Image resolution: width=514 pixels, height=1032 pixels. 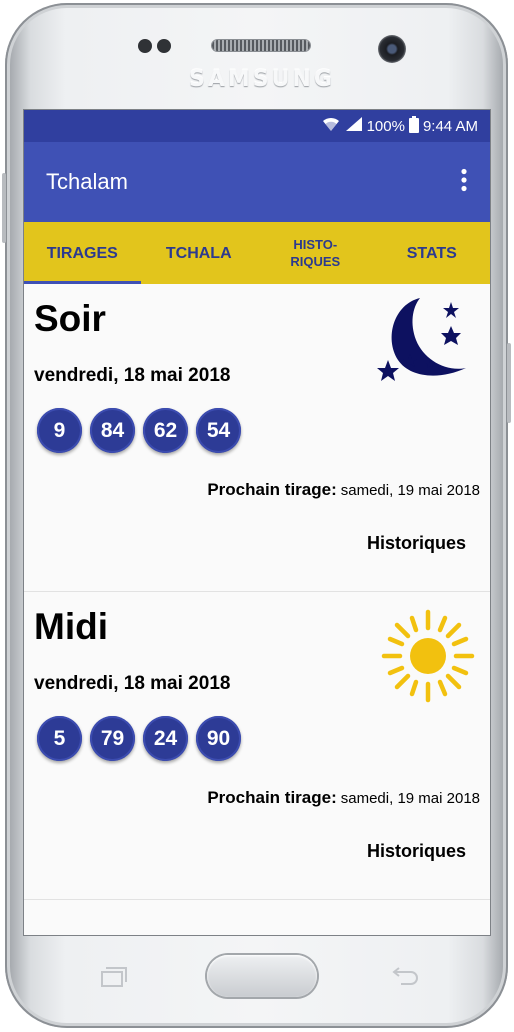 I want to click on number-ball: 84, so click(x=112, y=430).